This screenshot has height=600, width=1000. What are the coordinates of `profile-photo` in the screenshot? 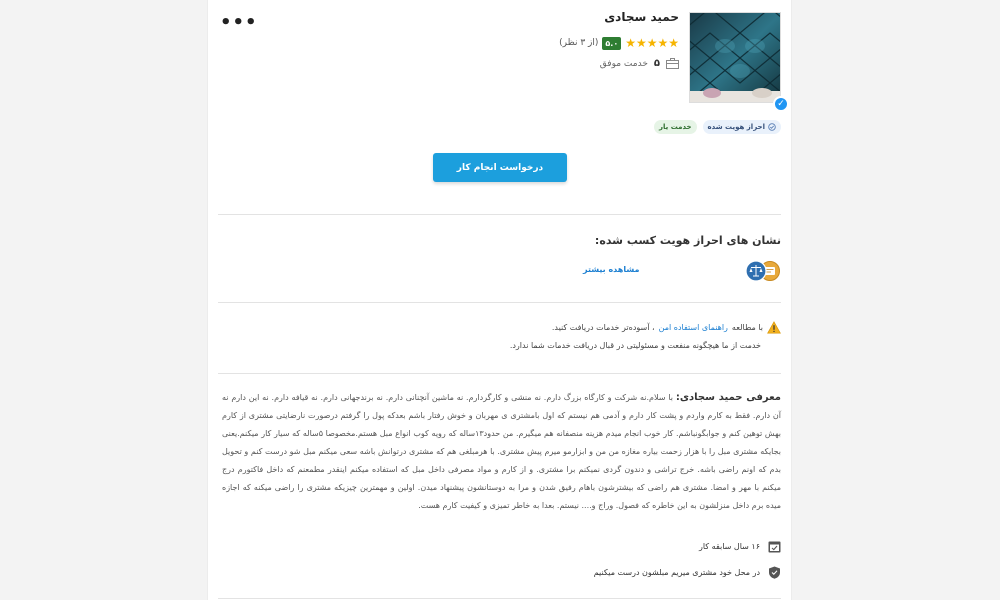 It's located at (735, 57).